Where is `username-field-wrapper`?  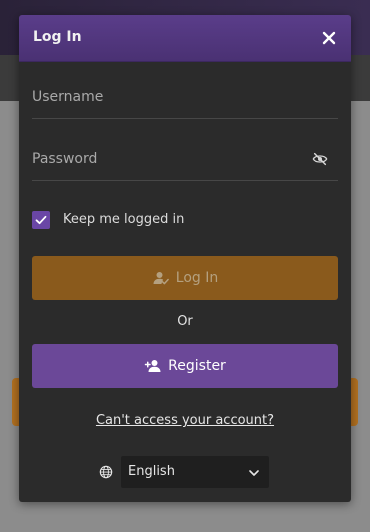 username-field-wrapper is located at coordinates (185, 97).